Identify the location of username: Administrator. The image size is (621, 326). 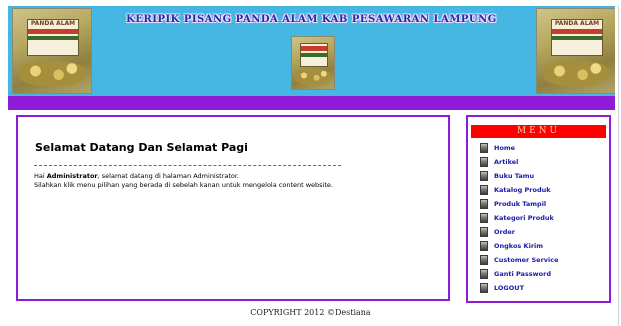
(72, 176).